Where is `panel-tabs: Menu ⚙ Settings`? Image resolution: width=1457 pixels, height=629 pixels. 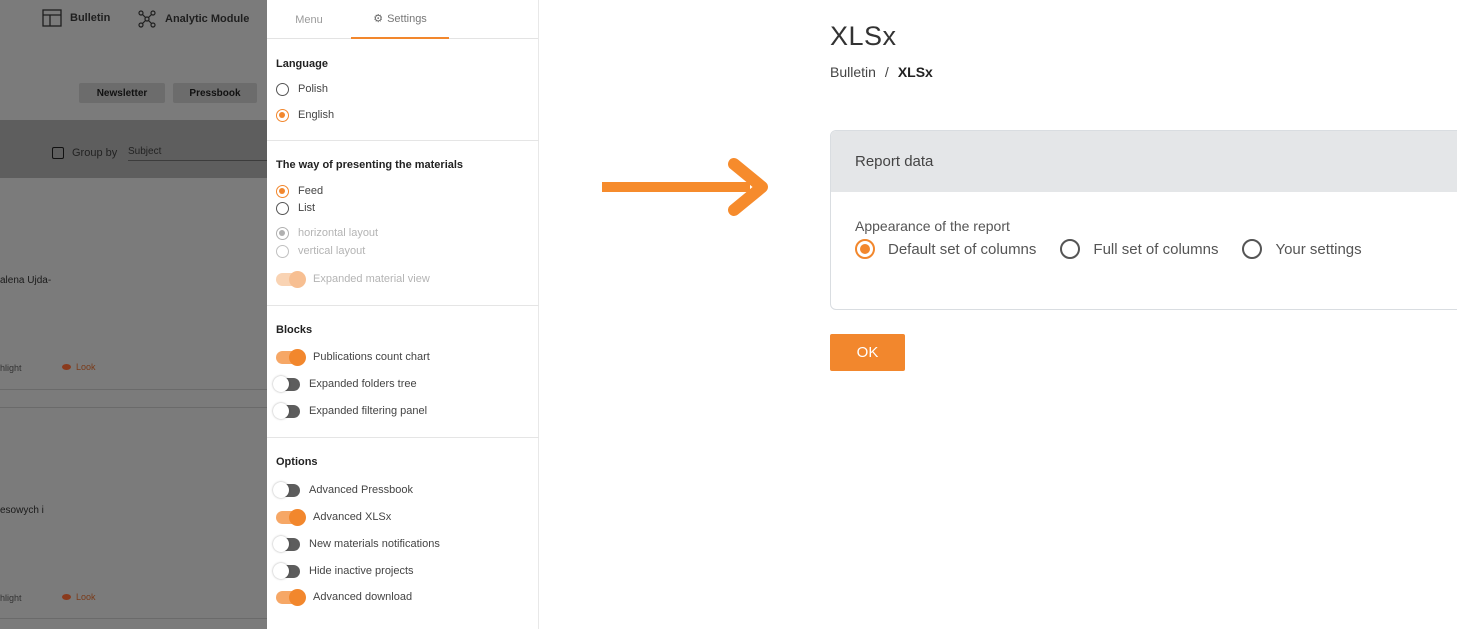
panel-tabs: Menu ⚙ Settings is located at coordinates (402, 19).